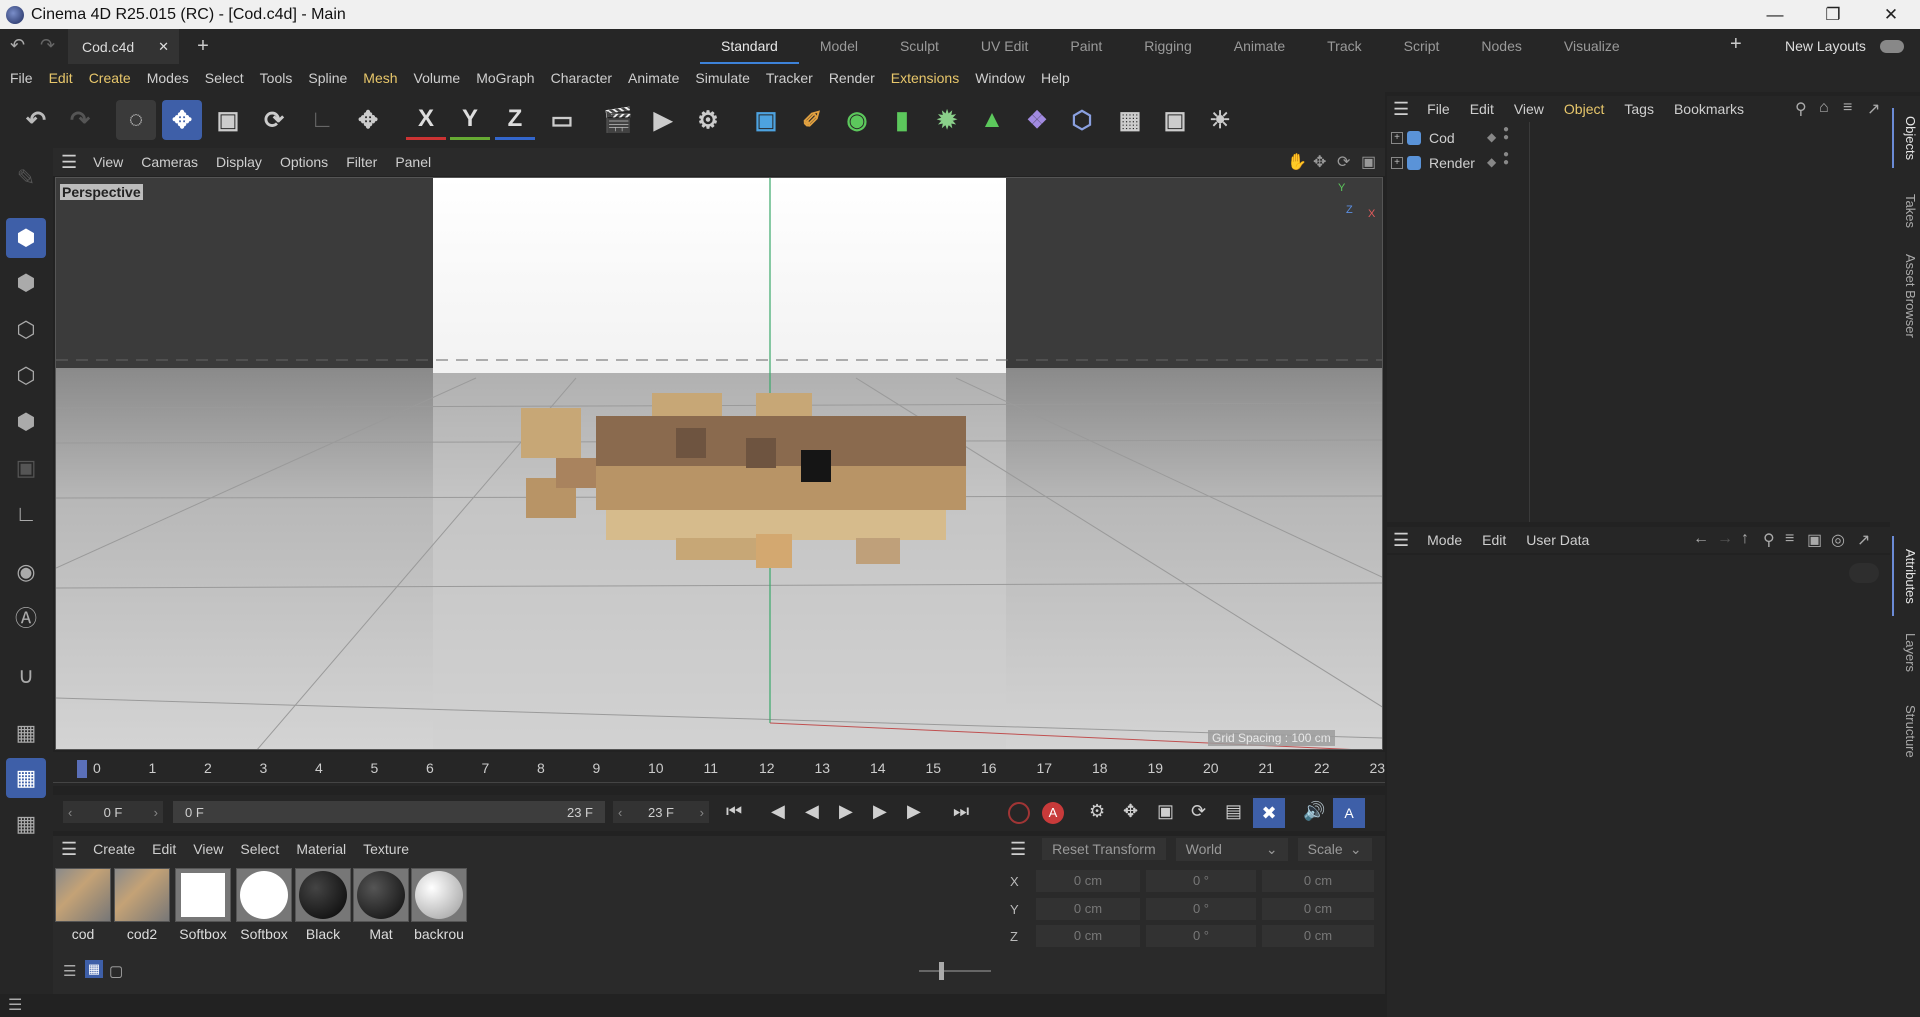  I want to click on layout-tab-sculpt: Sculpt, so click(919, 46).